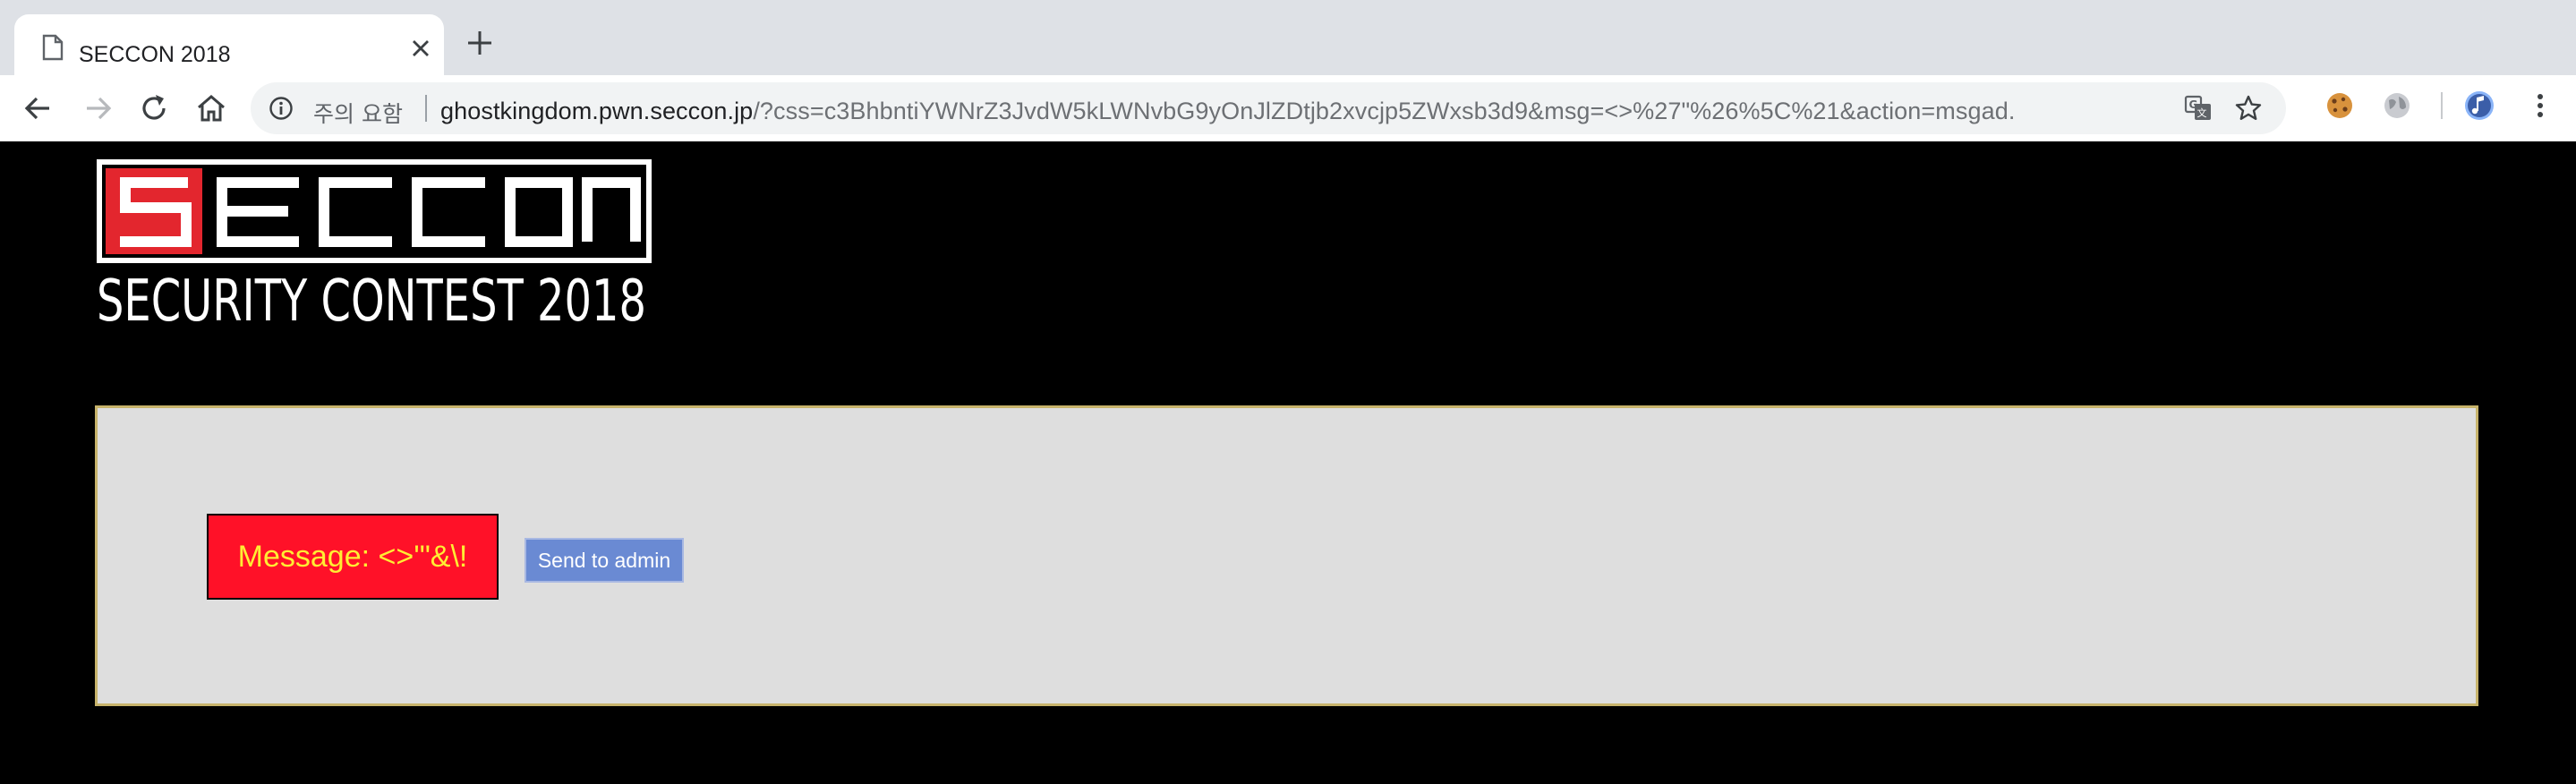  I want to click on browser-tab: SECCON 2018, so click(229, 44).